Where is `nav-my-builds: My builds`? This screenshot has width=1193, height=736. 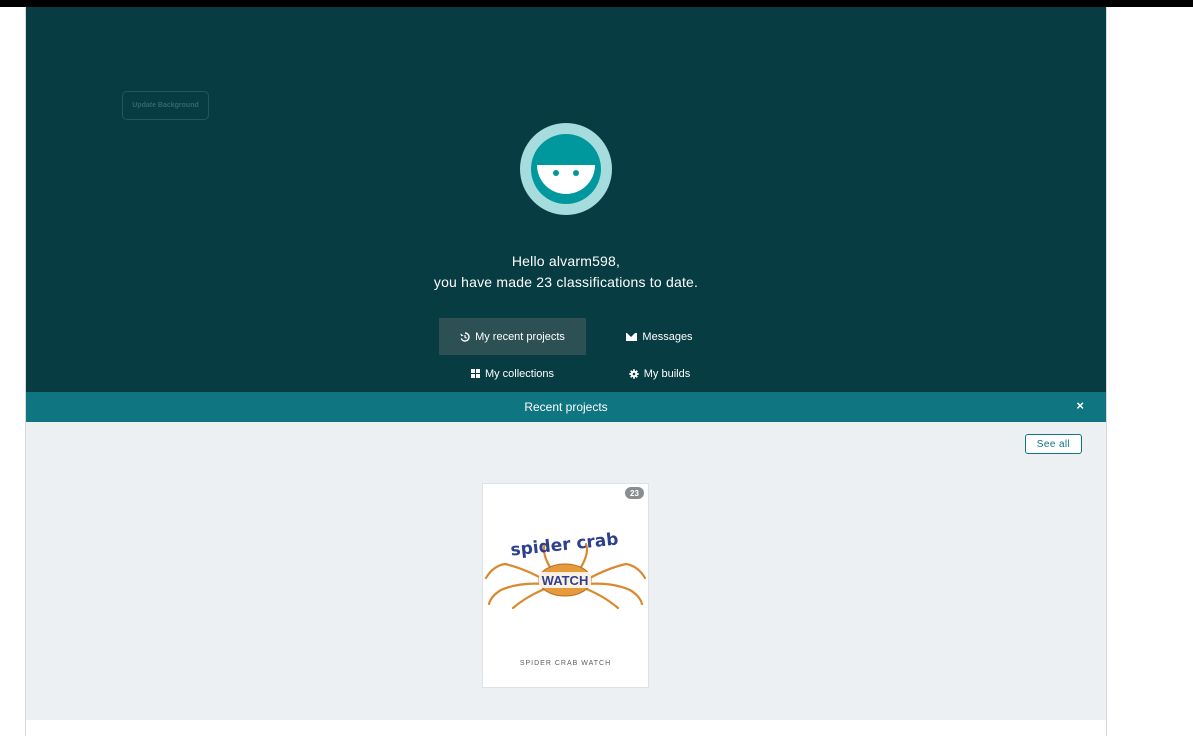 nav-my-builds: My builds is located at coordinates (659, 373).